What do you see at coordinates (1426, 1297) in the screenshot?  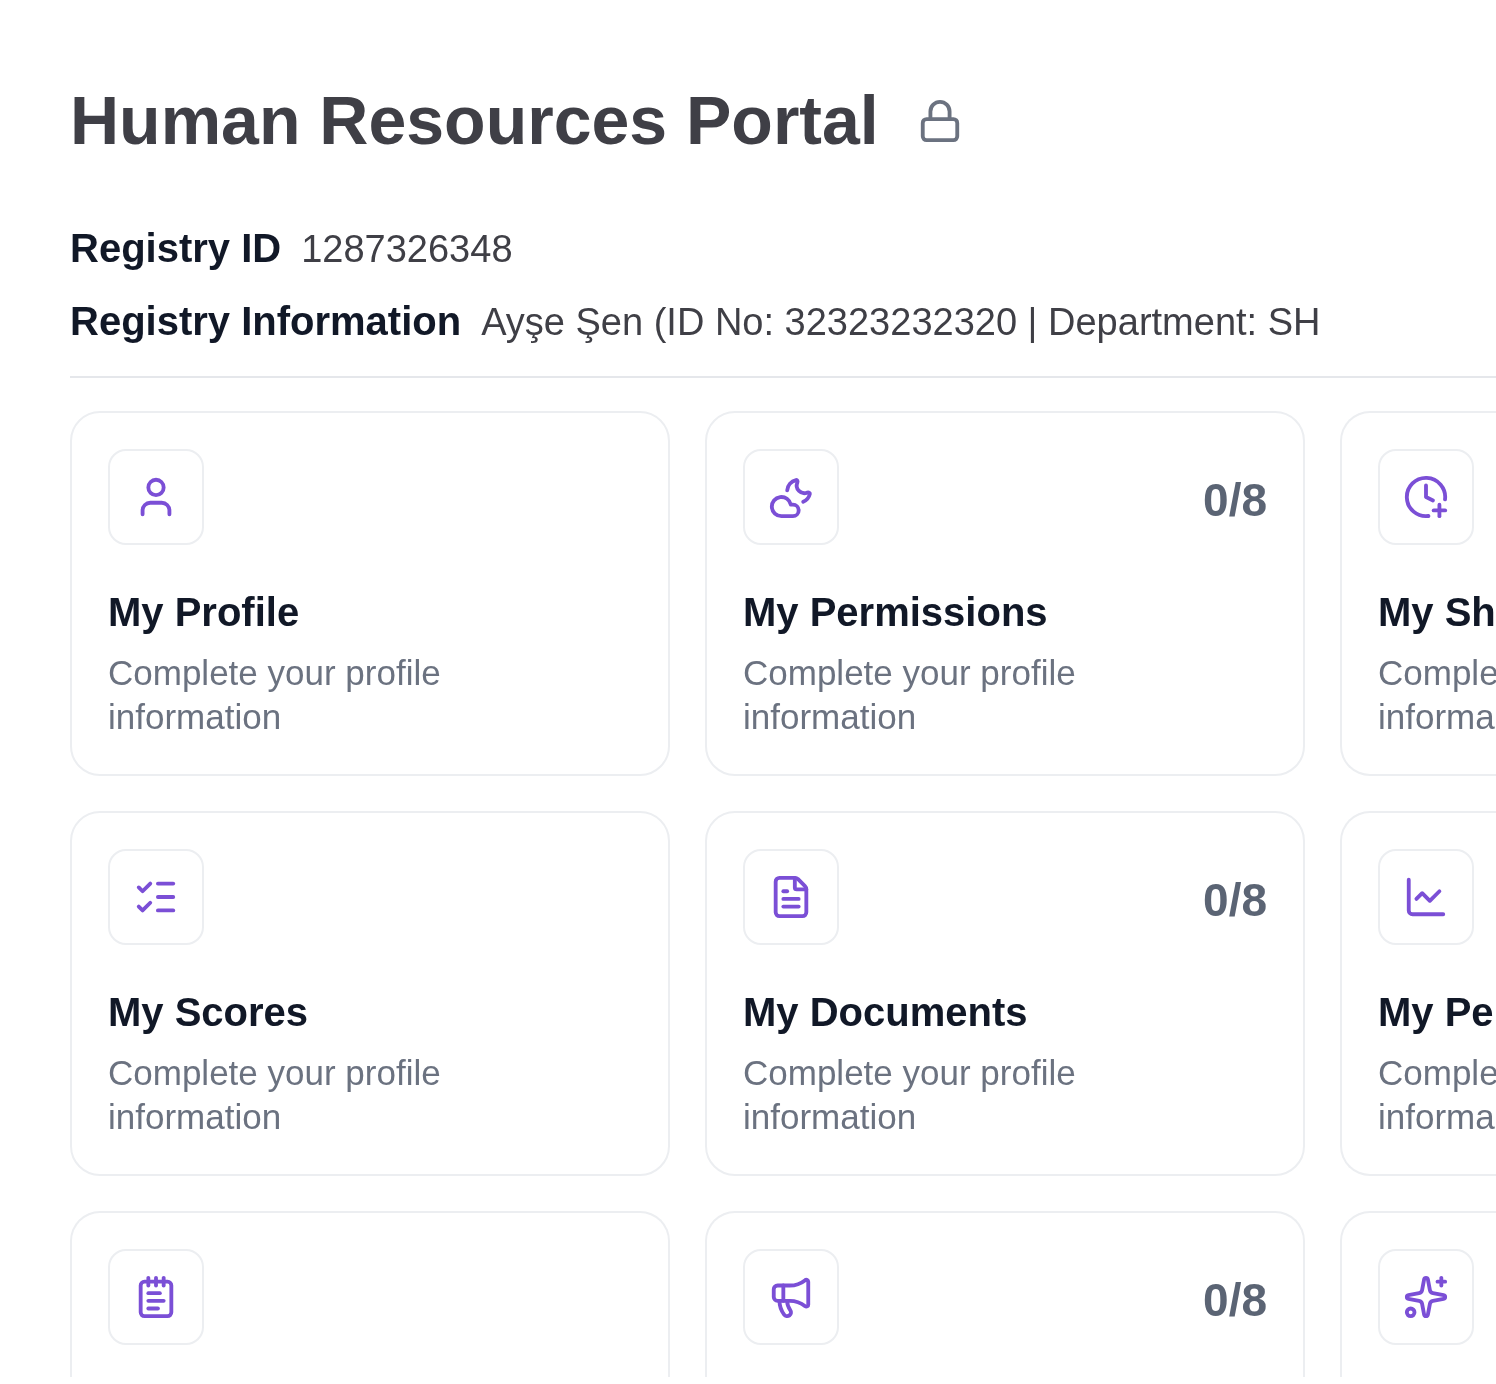 I see `sparkles-icon` at bounding box center [1426, 1297].